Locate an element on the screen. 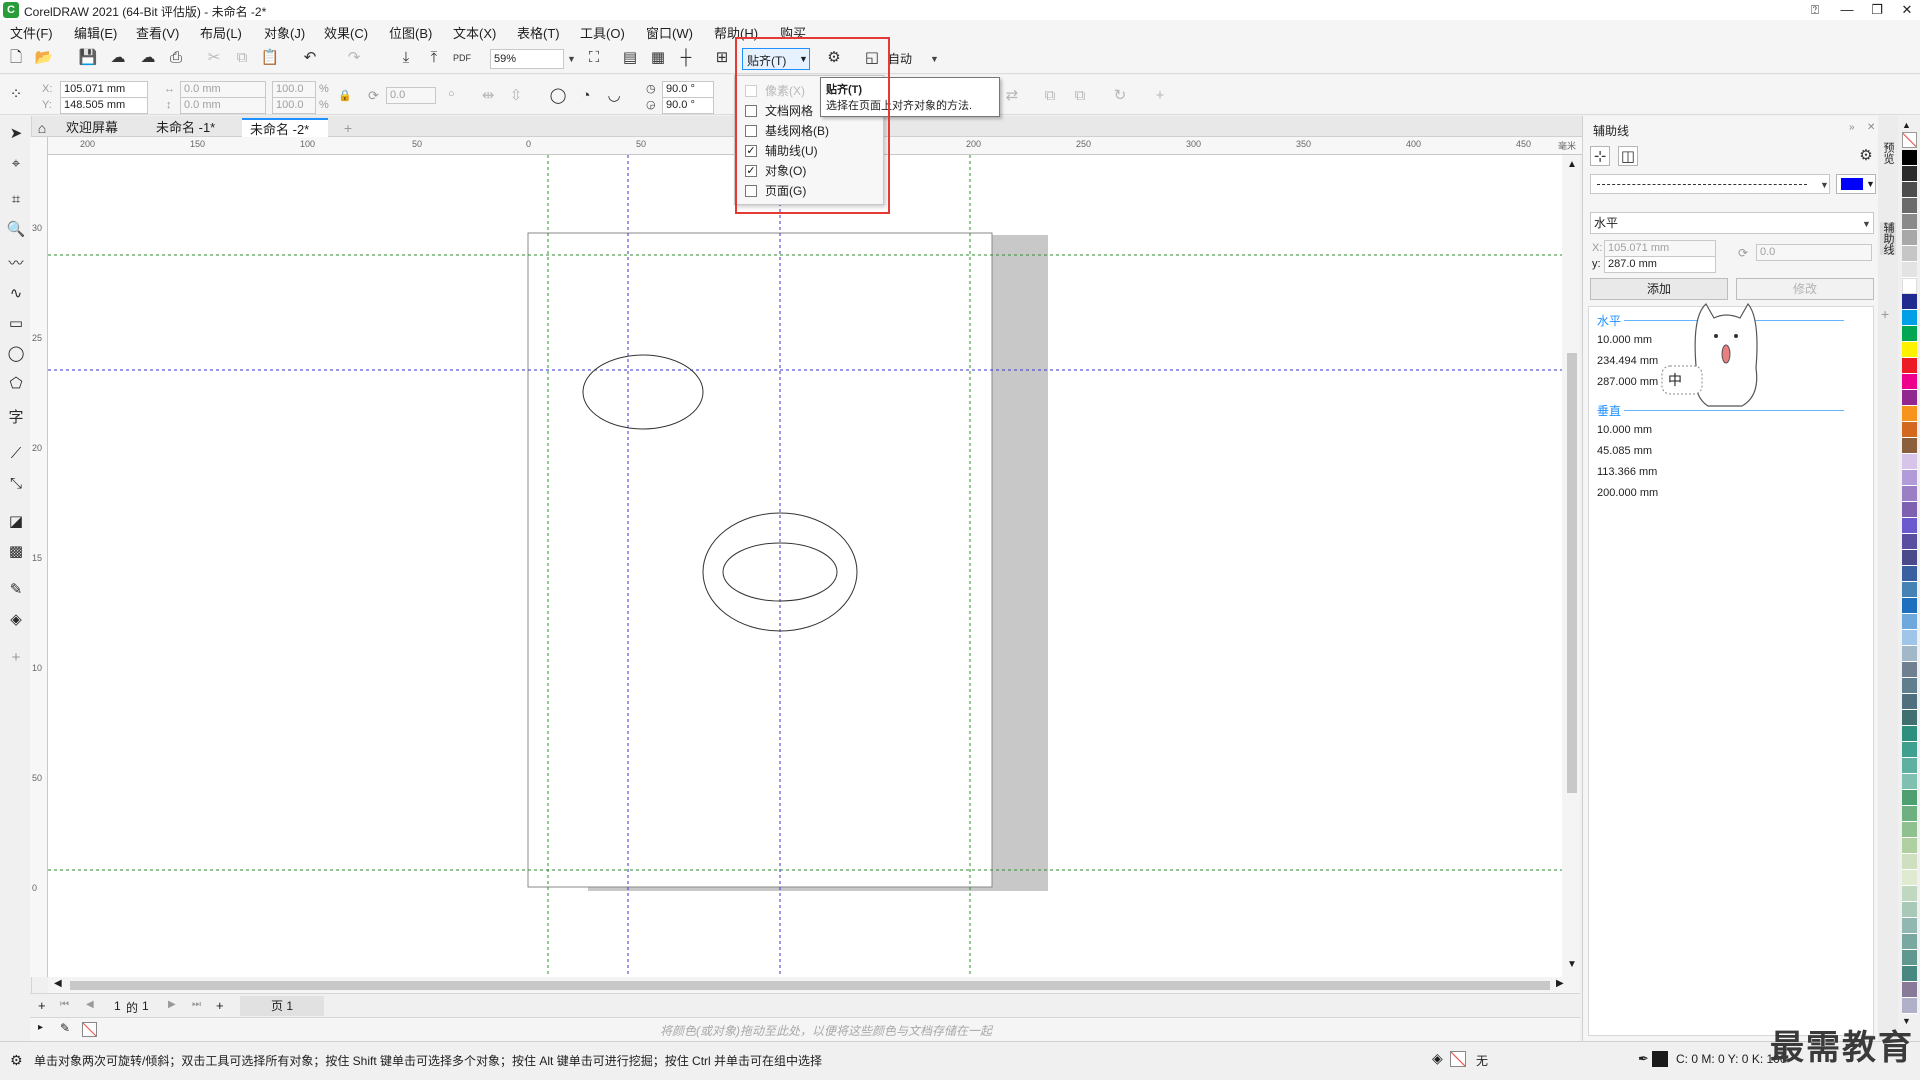  docker-close-icon: ✕ is located at coordinates (1871, 127).